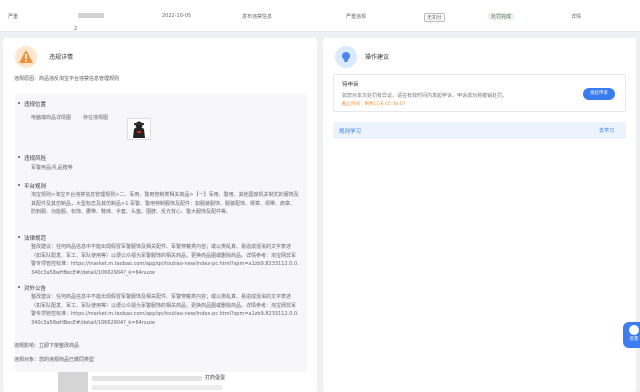 This screenshot has height=392, width=640. I want to click on rule-learning-bar: 规则学习 去学习, so click(479, 130).